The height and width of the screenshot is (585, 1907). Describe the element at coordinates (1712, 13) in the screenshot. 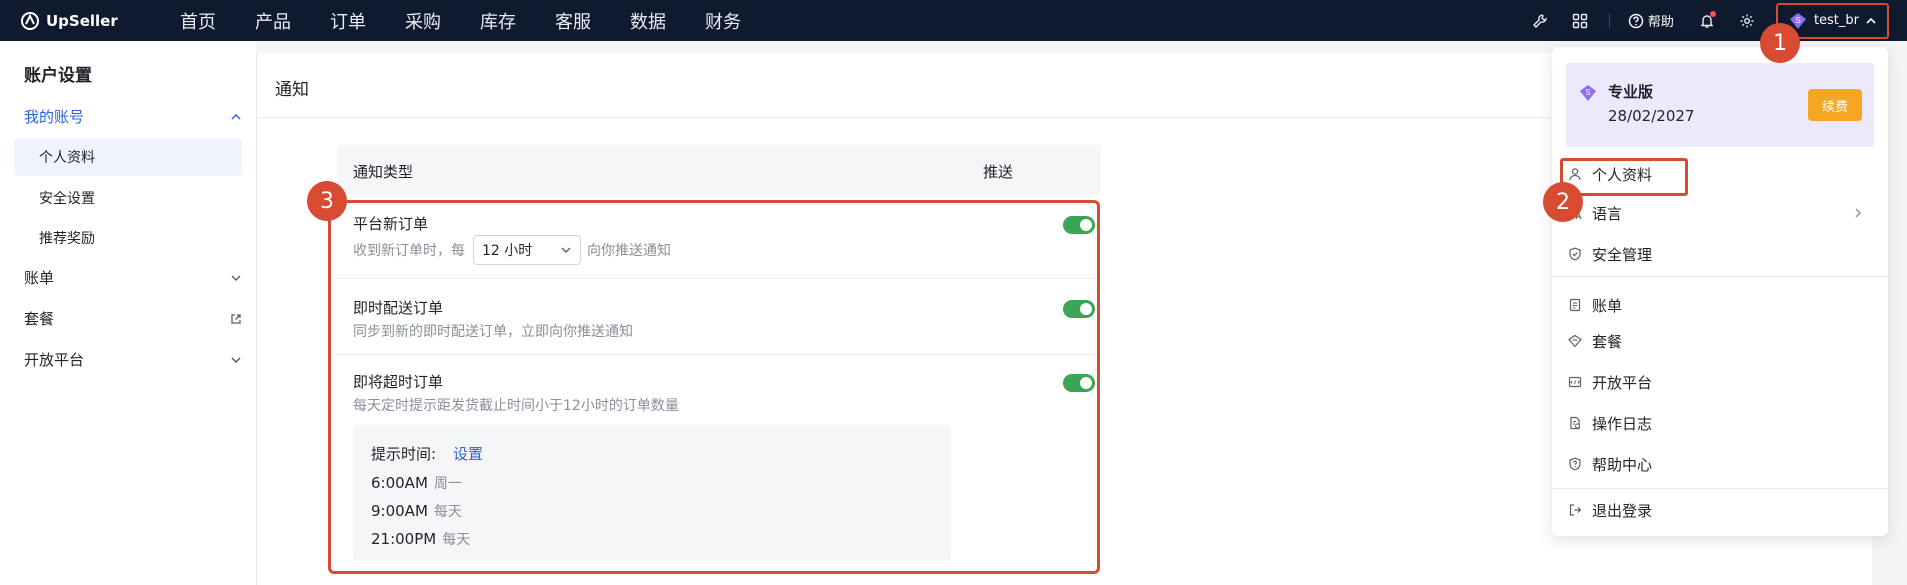

I see `notification-dot` at that location.